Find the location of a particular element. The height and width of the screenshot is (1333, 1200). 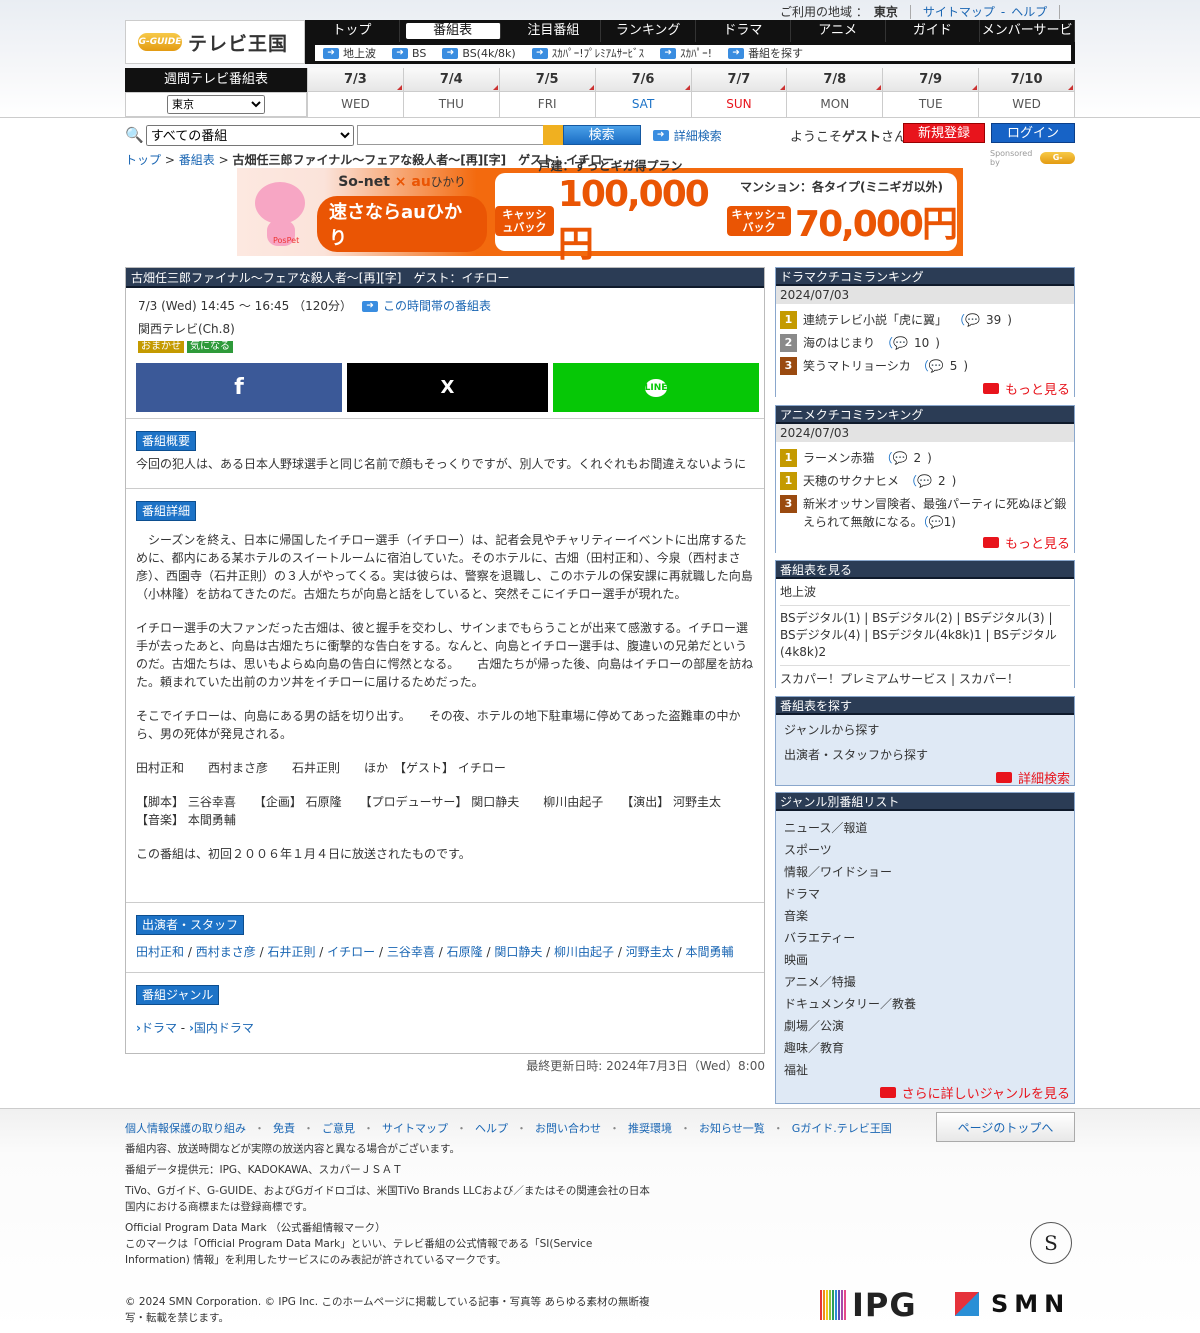

cast-link: 関口静夫 is located at coordinates (518, 952).